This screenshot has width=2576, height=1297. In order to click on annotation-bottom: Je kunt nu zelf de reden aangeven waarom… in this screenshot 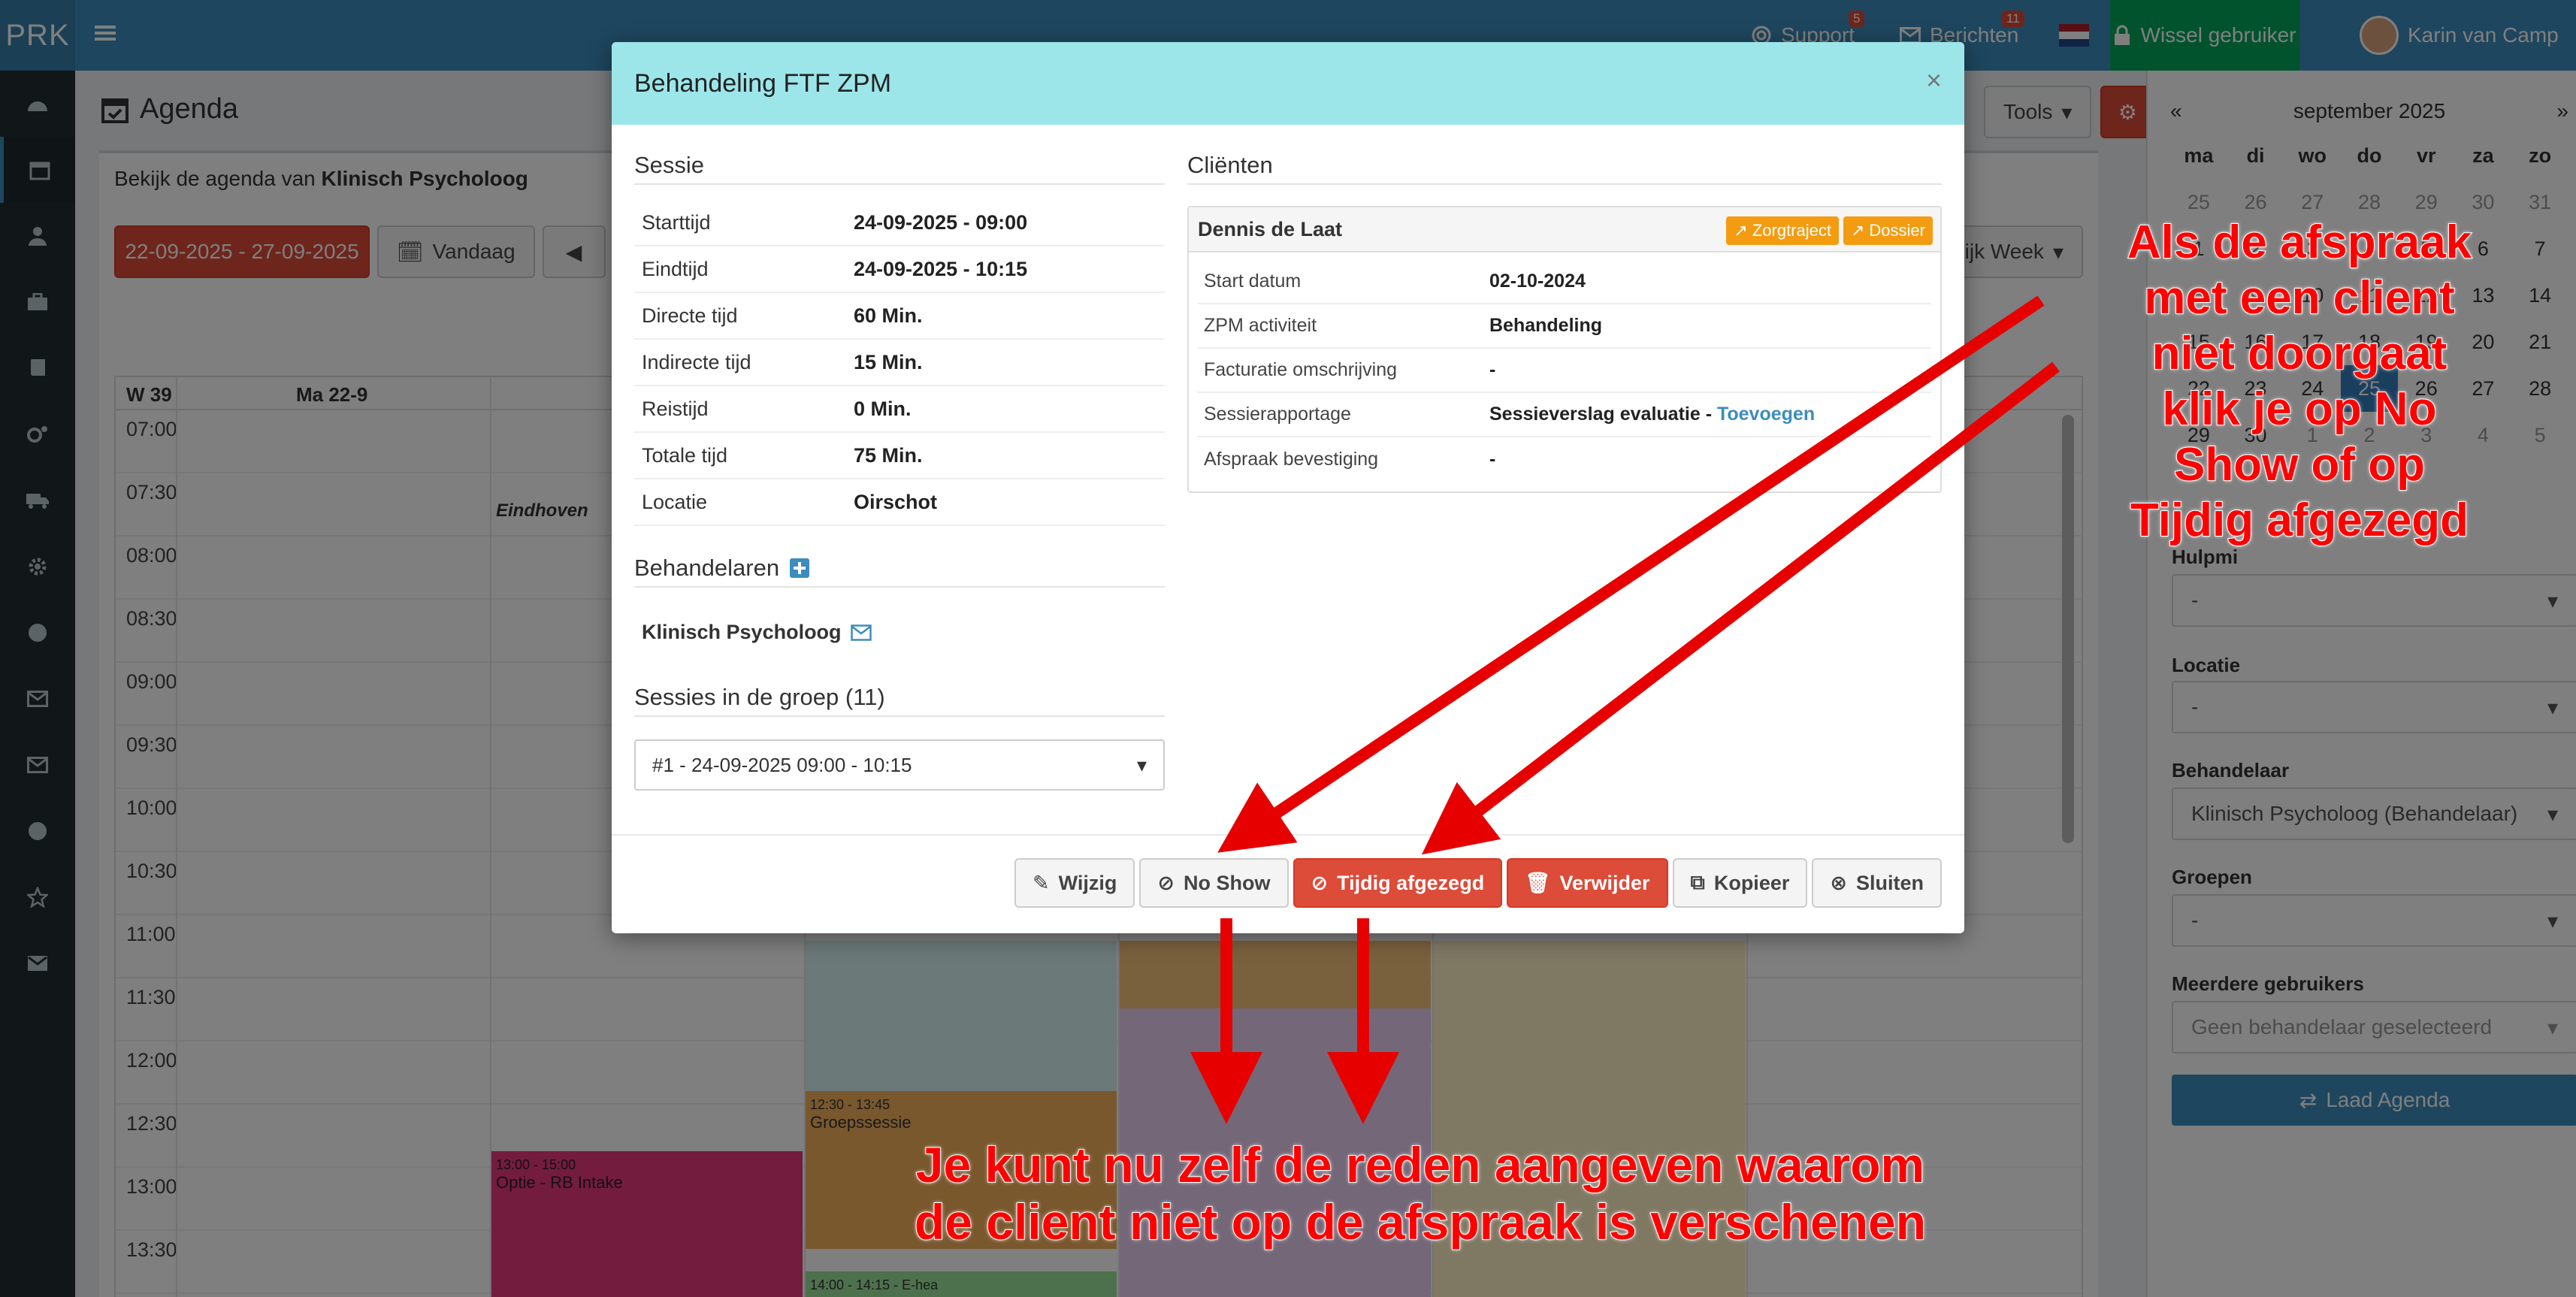, I will do `click(1421, 1193)`.